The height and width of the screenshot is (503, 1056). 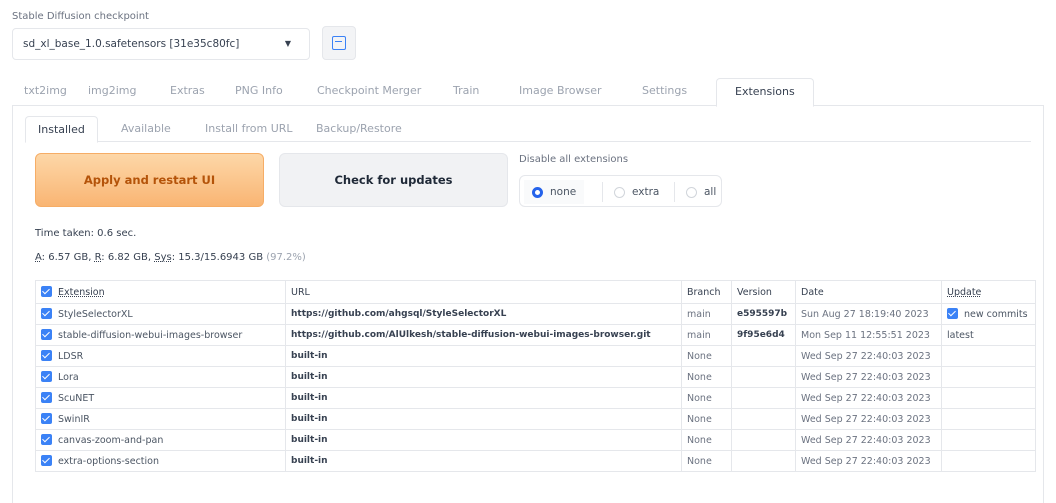 I want to click on header-update-label: Update, so click(x=964, y=292).